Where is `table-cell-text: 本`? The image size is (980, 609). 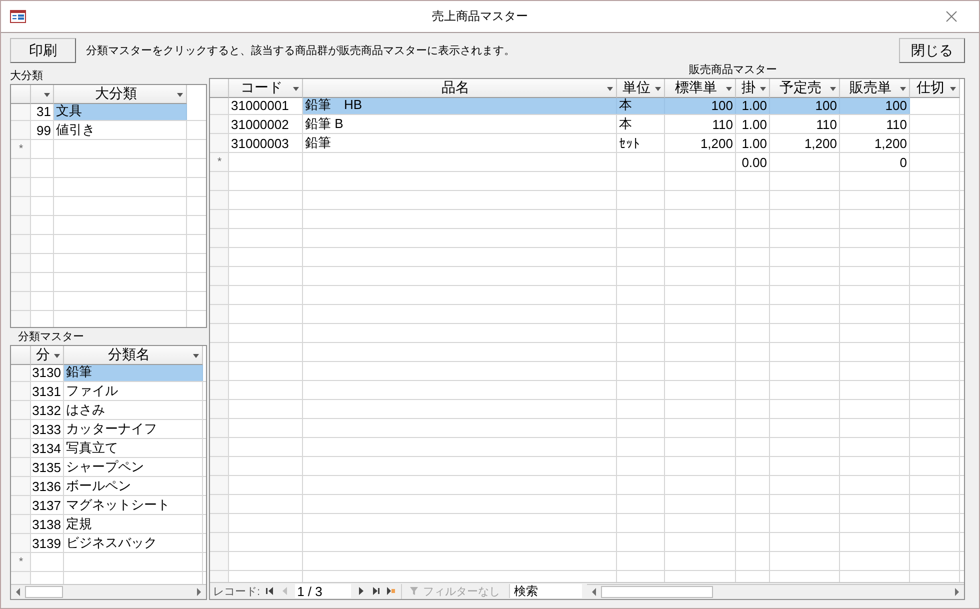 table-cell-text: 本 is located at coordinates (625, 124).